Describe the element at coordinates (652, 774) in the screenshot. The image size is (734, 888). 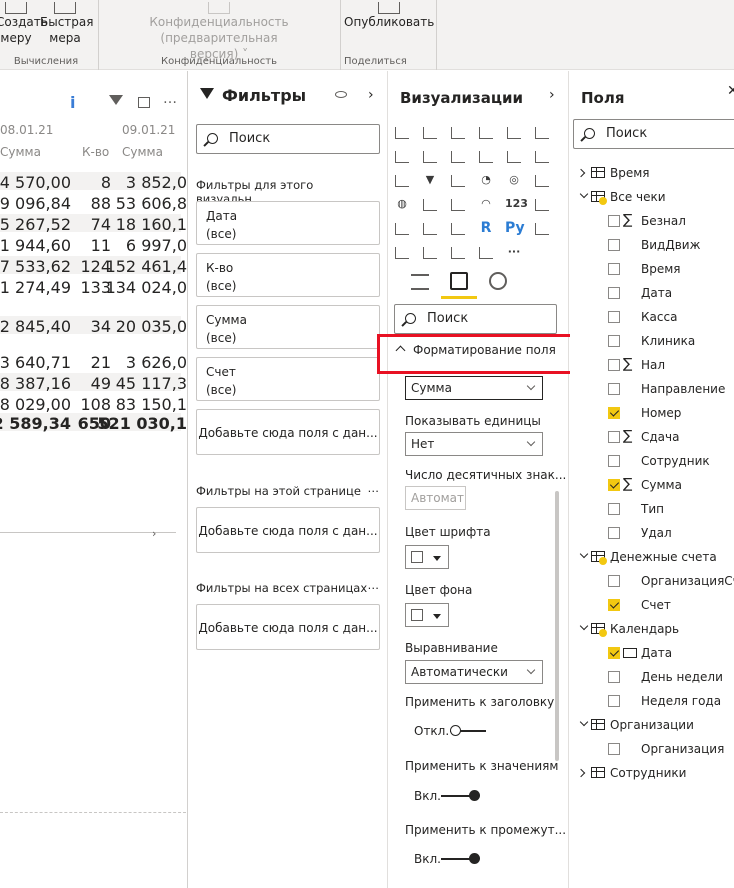
I see `field-table-staff: Сотрудники` at that location.